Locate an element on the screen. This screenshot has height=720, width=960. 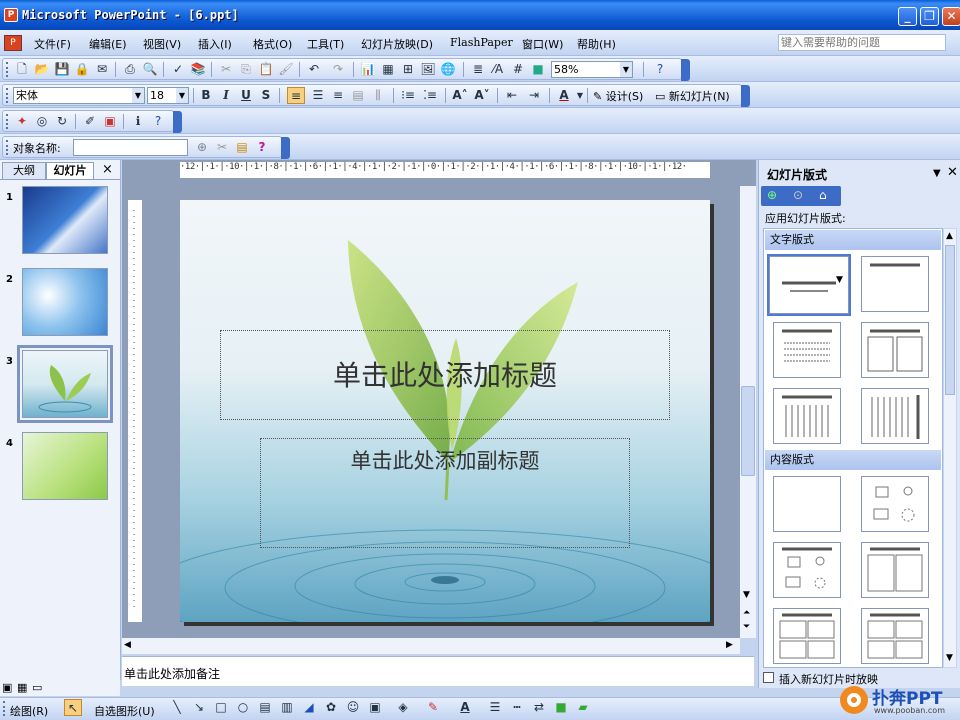
select-pointer-icon: ↖ is located at coordinates (73, 707).